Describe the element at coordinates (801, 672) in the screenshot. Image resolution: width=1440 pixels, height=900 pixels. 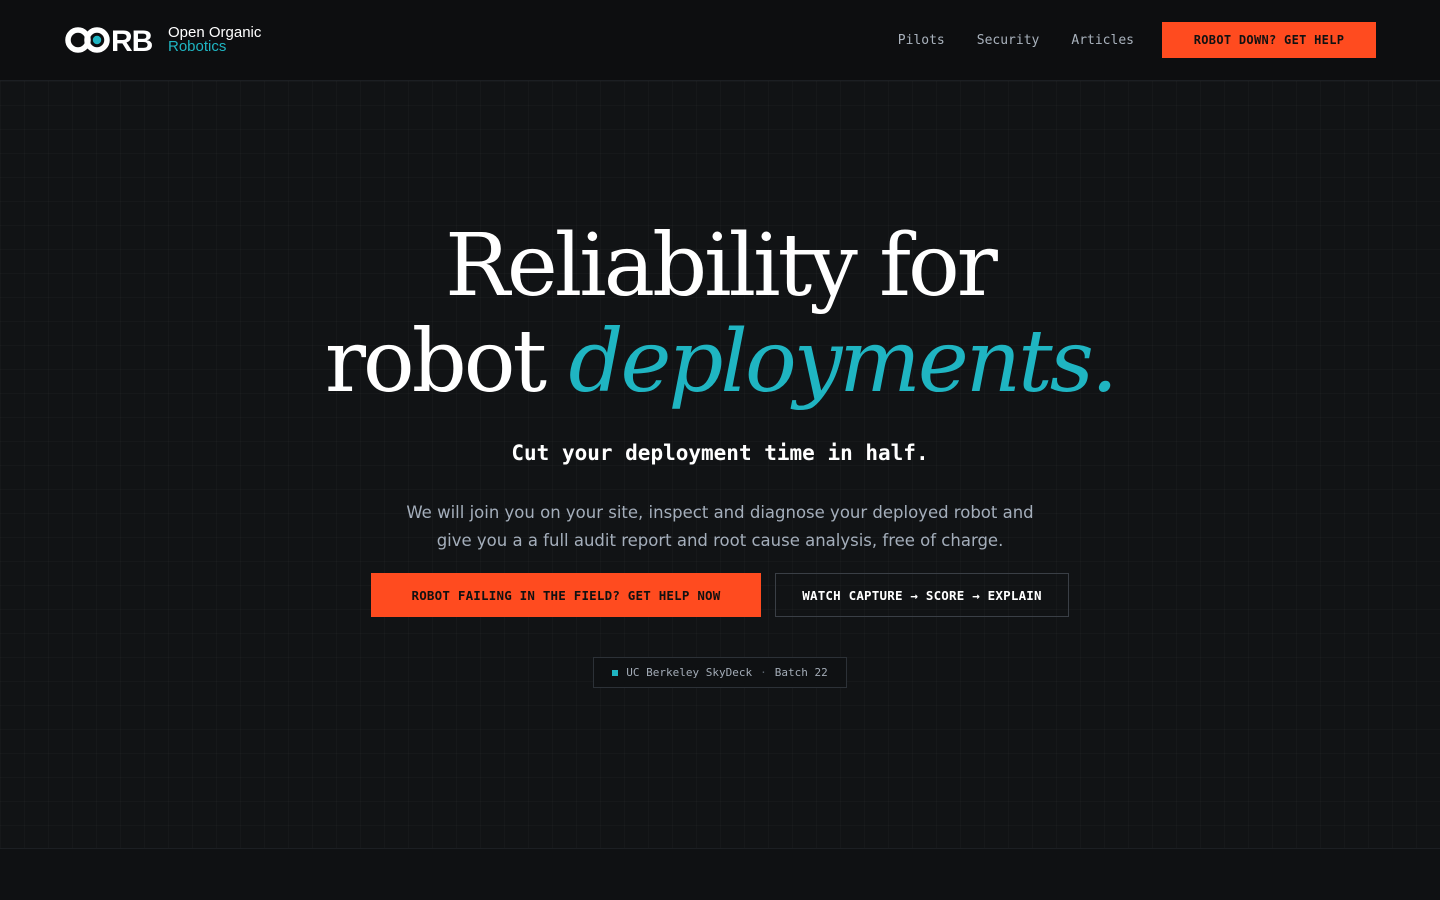
I see `badge-batch: Batch 22` at that location.